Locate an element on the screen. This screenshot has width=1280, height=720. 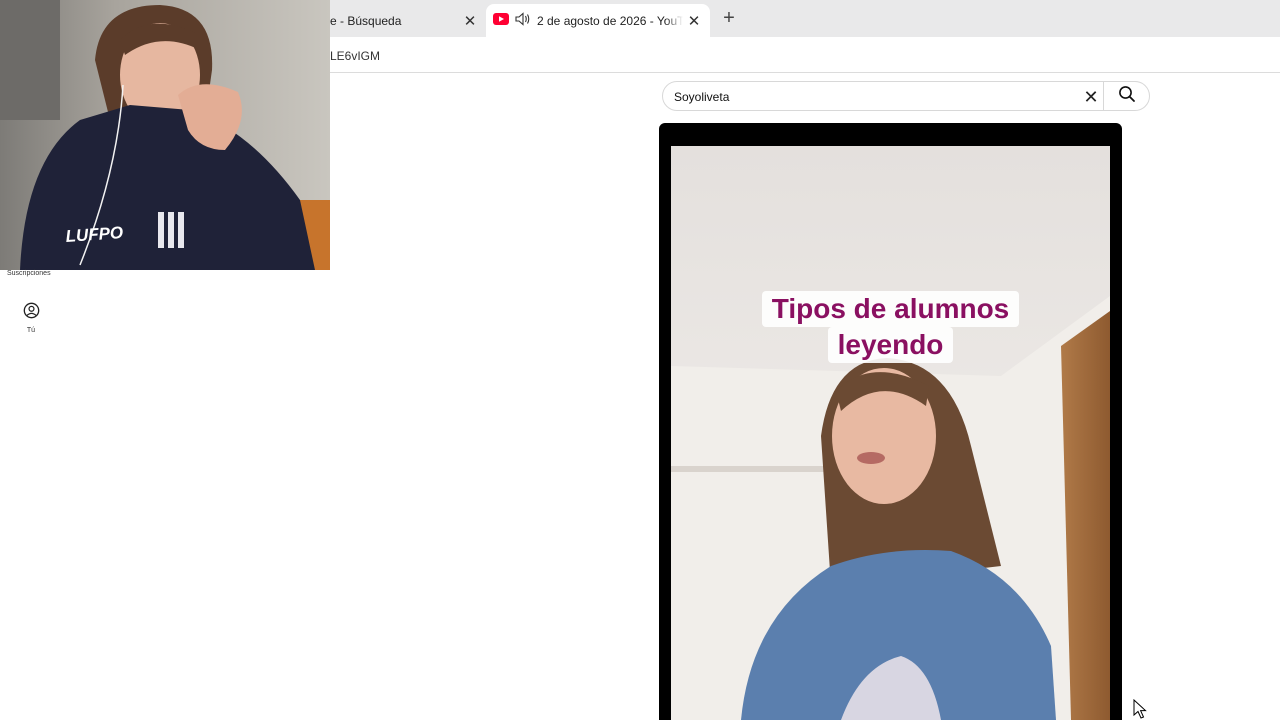
video-caption-overlay: Tipos de alumnos leyendo is located at coordinates (890, 327).